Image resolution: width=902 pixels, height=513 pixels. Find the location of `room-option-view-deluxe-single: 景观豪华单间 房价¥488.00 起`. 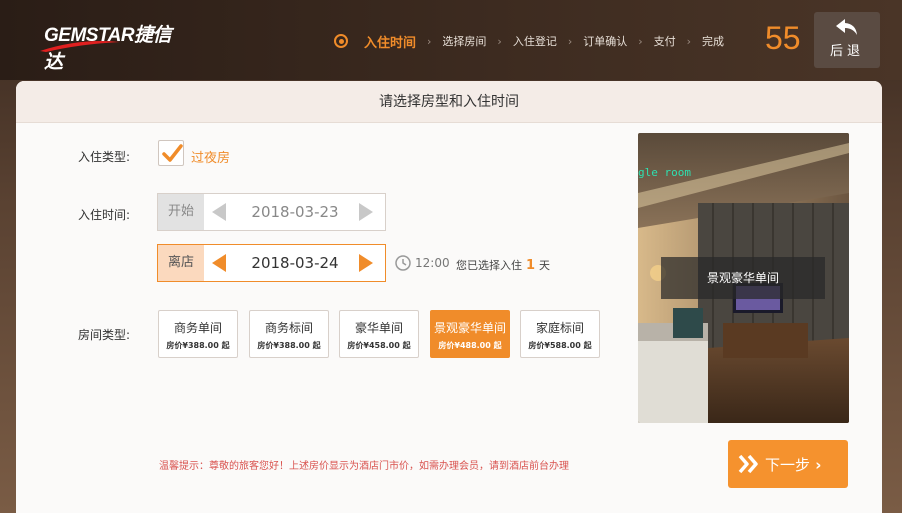

room-option-view-deluxe-single: 景观豪华单间 房价¥488.00 起 is located at coordinates (470, 334).